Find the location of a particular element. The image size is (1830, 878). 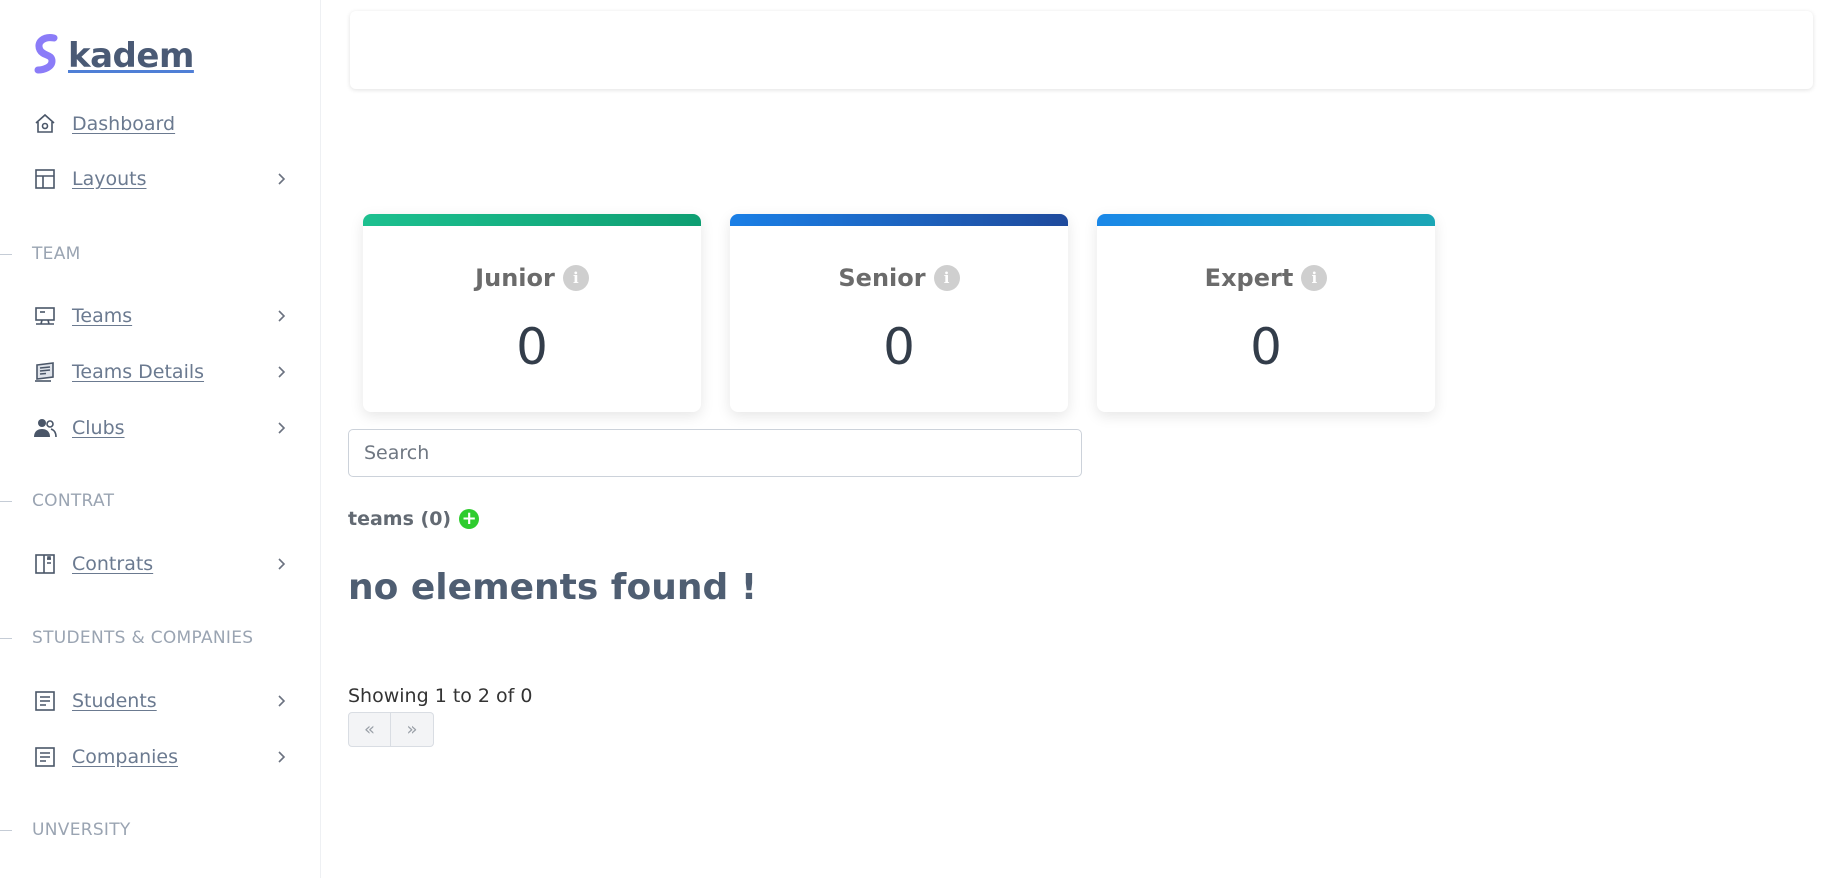

sidebar-item-students: Students is located at coordinates (161, 701).